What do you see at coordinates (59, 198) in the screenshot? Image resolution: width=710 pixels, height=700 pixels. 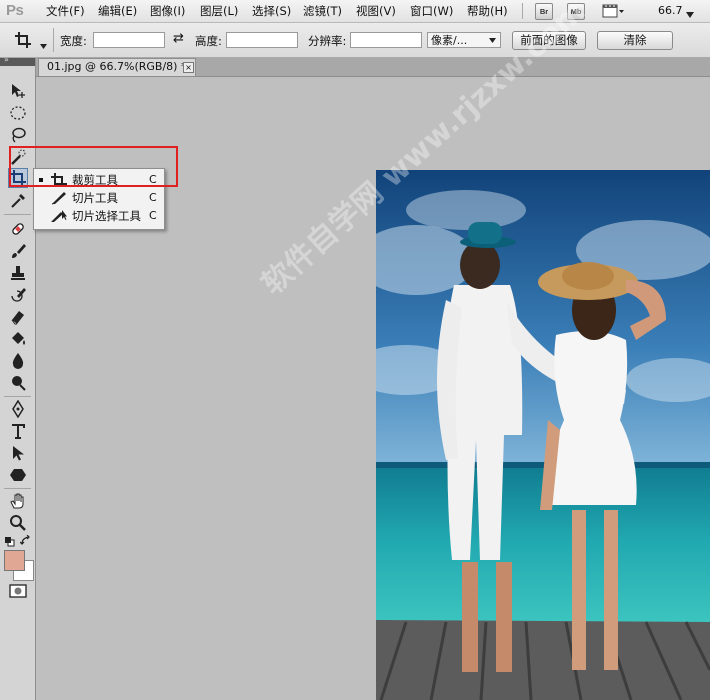 I see `slice-icon` at bounding box center [59, 198].